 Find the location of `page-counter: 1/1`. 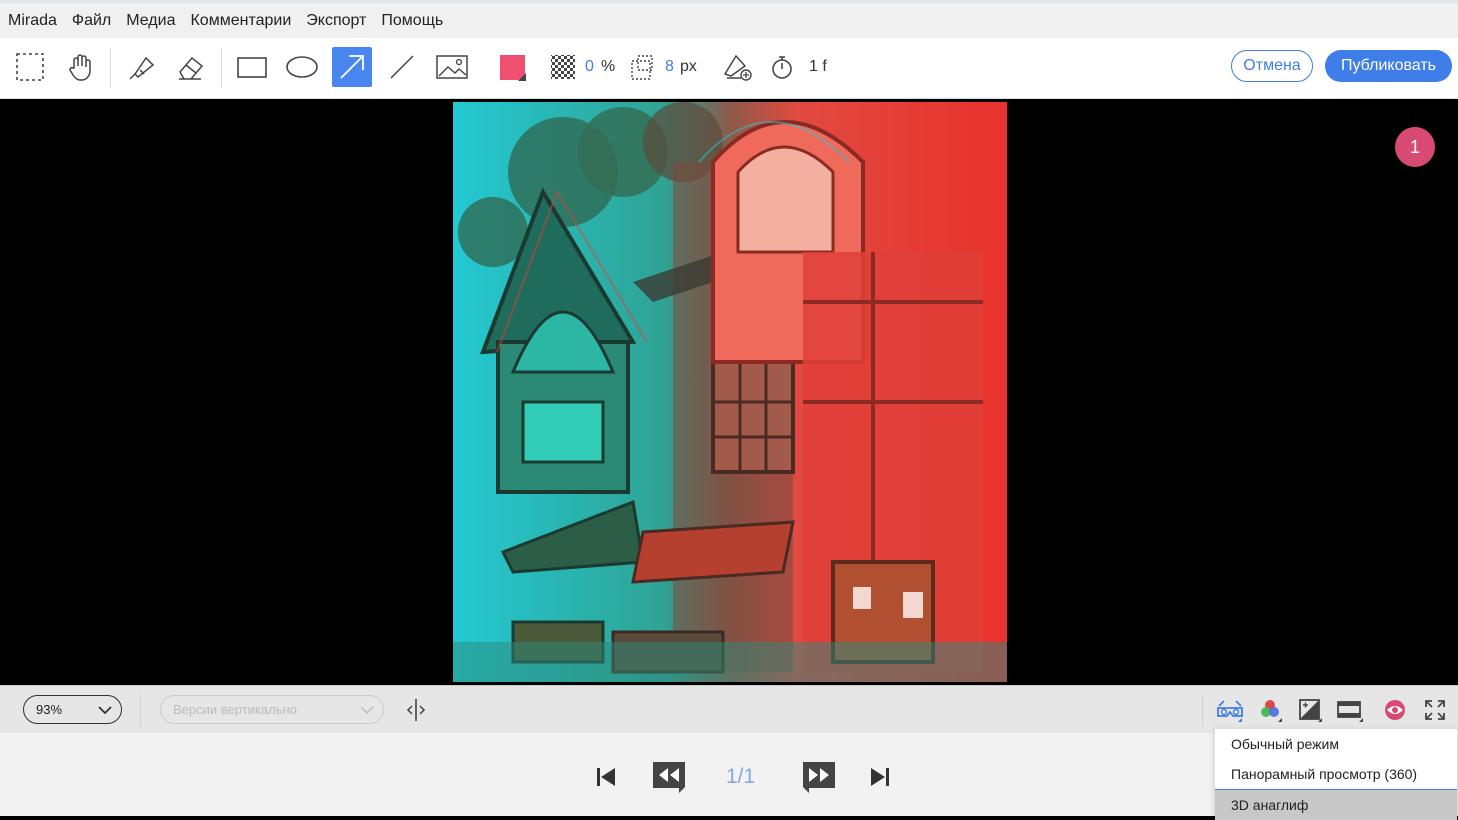

page-counter: 1/1 is located at coordinates (741, 776).